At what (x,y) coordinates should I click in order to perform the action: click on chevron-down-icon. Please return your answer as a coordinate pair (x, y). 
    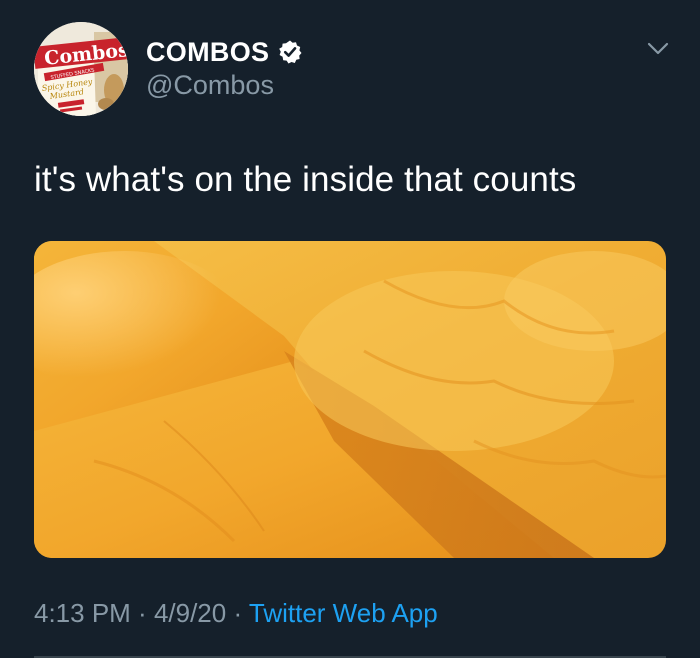
    Looking at the image, I should click on (658, 48).